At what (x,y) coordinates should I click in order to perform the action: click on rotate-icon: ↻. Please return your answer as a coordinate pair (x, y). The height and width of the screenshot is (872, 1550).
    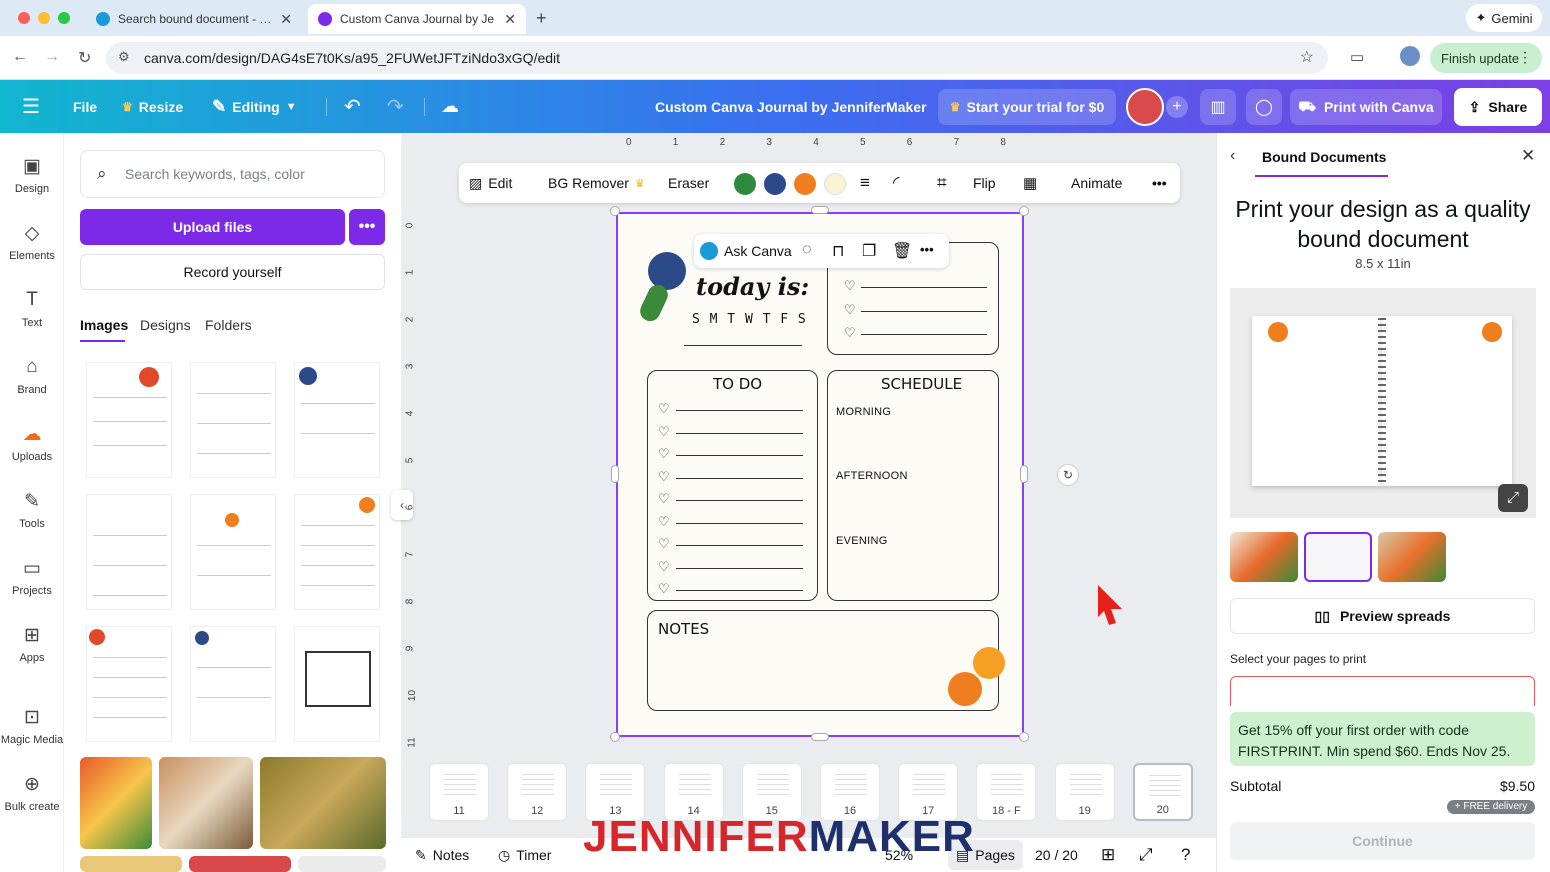
    Looking at the image, I should click on (1068, 475).